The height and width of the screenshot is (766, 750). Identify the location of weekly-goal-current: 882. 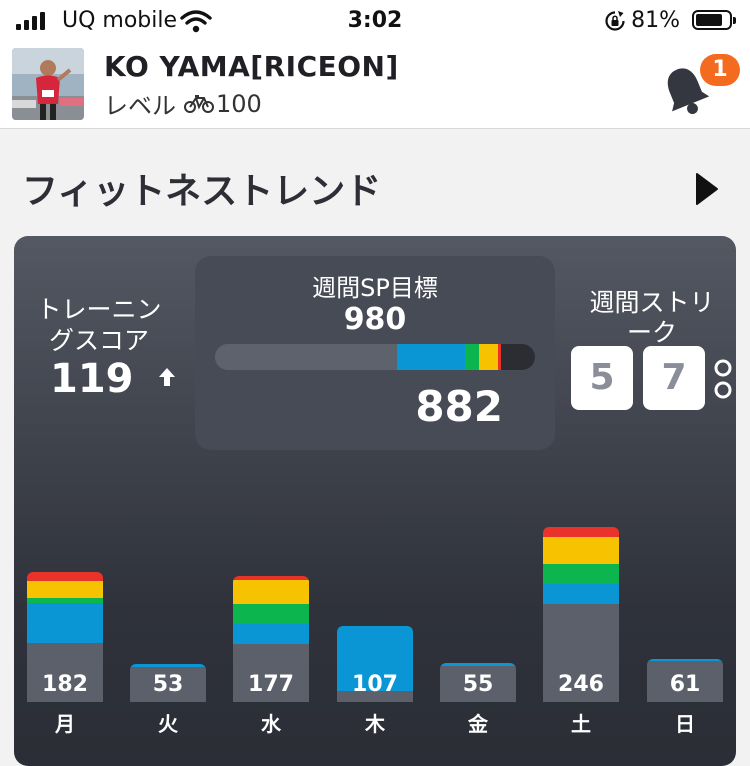
(459, 406).